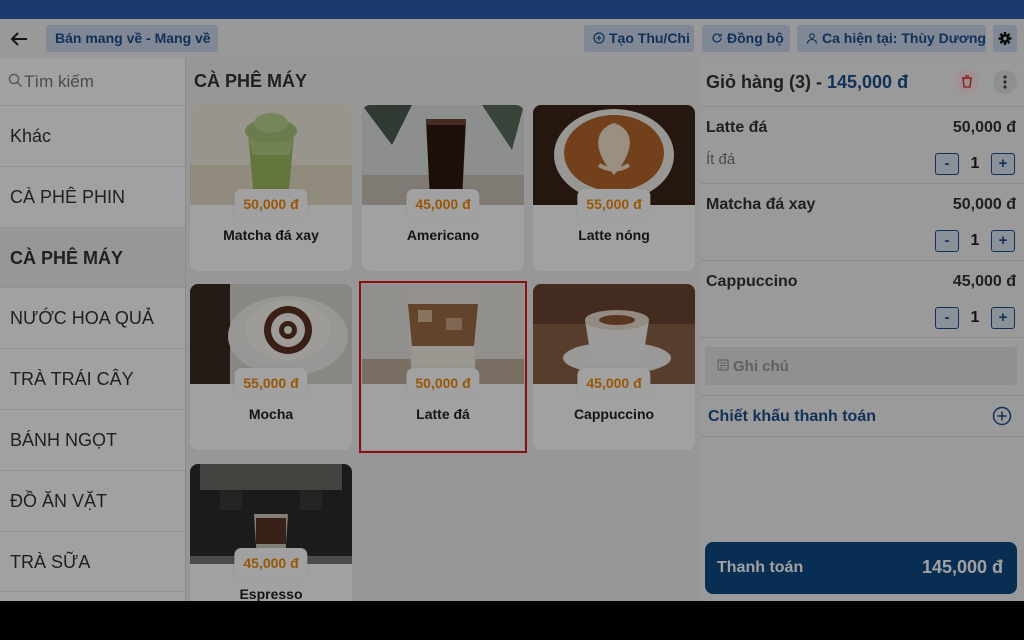  I want to click on product-card-latte-da: 50,000 đ Latte đá, so click(443, 367).